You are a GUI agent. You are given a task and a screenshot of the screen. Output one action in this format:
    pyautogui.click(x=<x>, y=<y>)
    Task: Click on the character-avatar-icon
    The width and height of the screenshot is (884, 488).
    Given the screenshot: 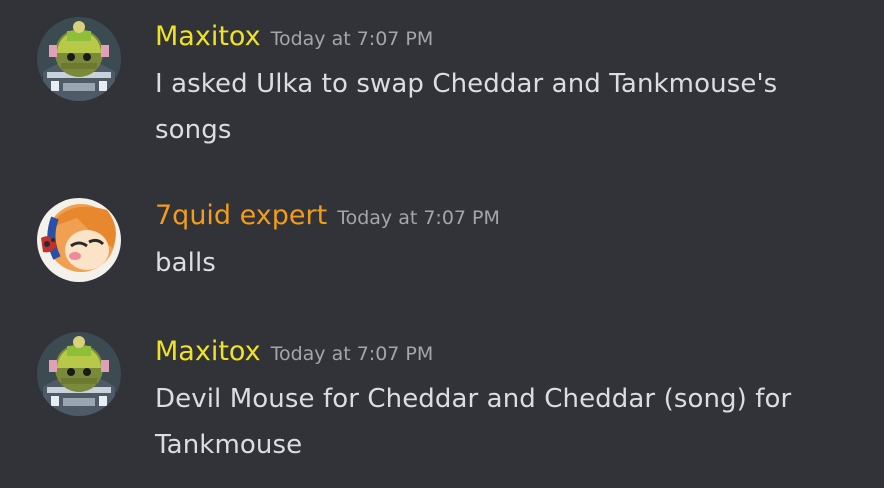 What is the action you would take?
    pyautogui.click(x=79, y=240)
    